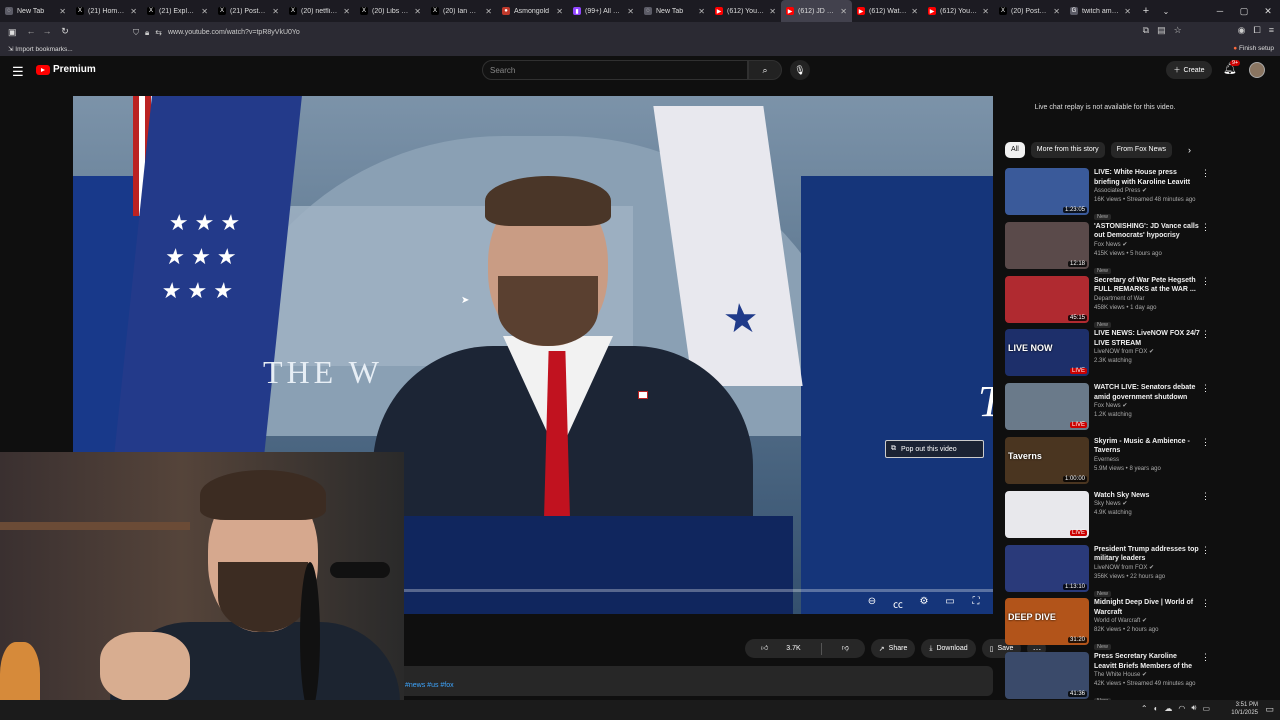  I want to click on filter-chip: All, so click(1015, 150).